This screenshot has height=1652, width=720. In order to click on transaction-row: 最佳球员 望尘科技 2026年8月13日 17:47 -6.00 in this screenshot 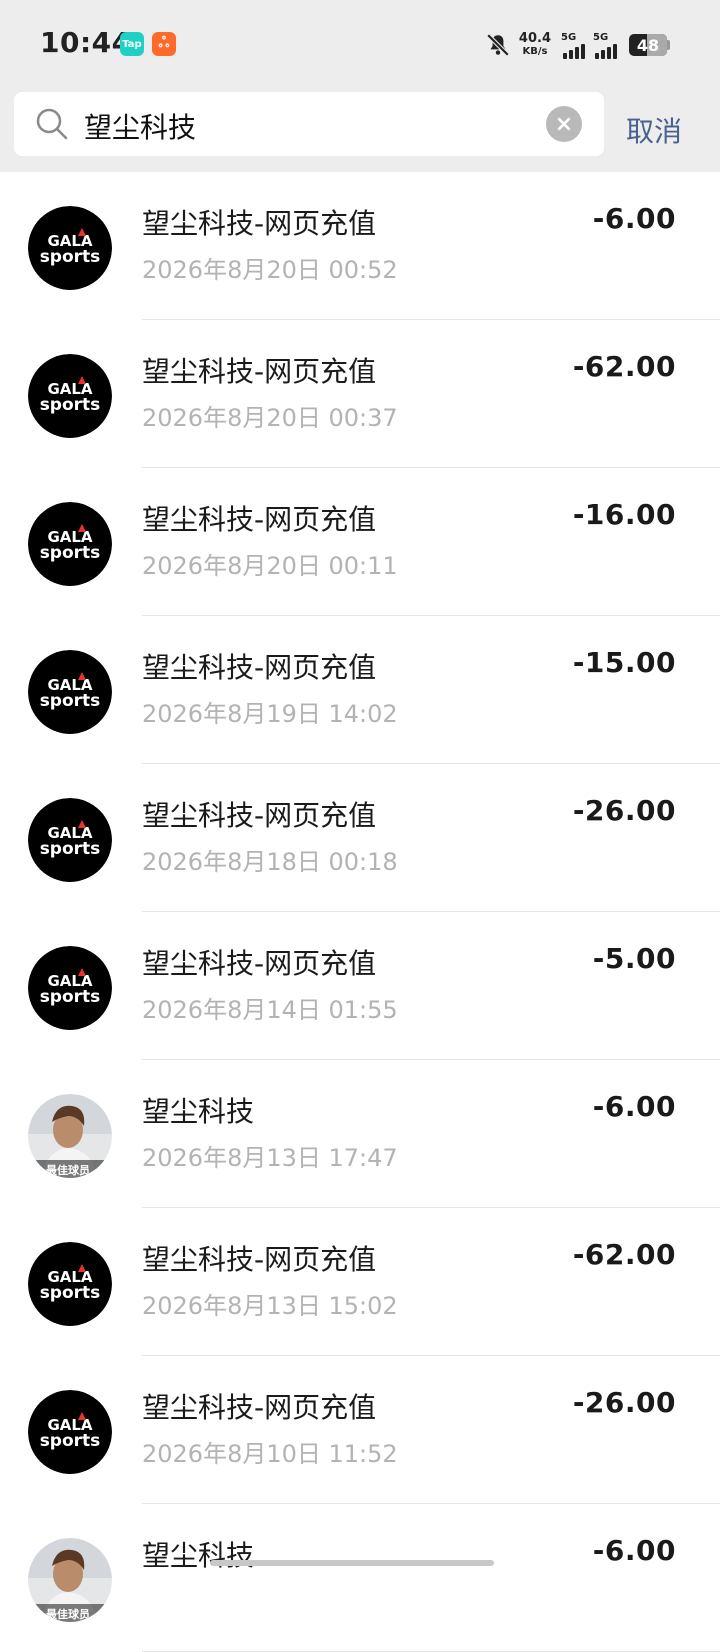, I will do `click(360, 1134)`.